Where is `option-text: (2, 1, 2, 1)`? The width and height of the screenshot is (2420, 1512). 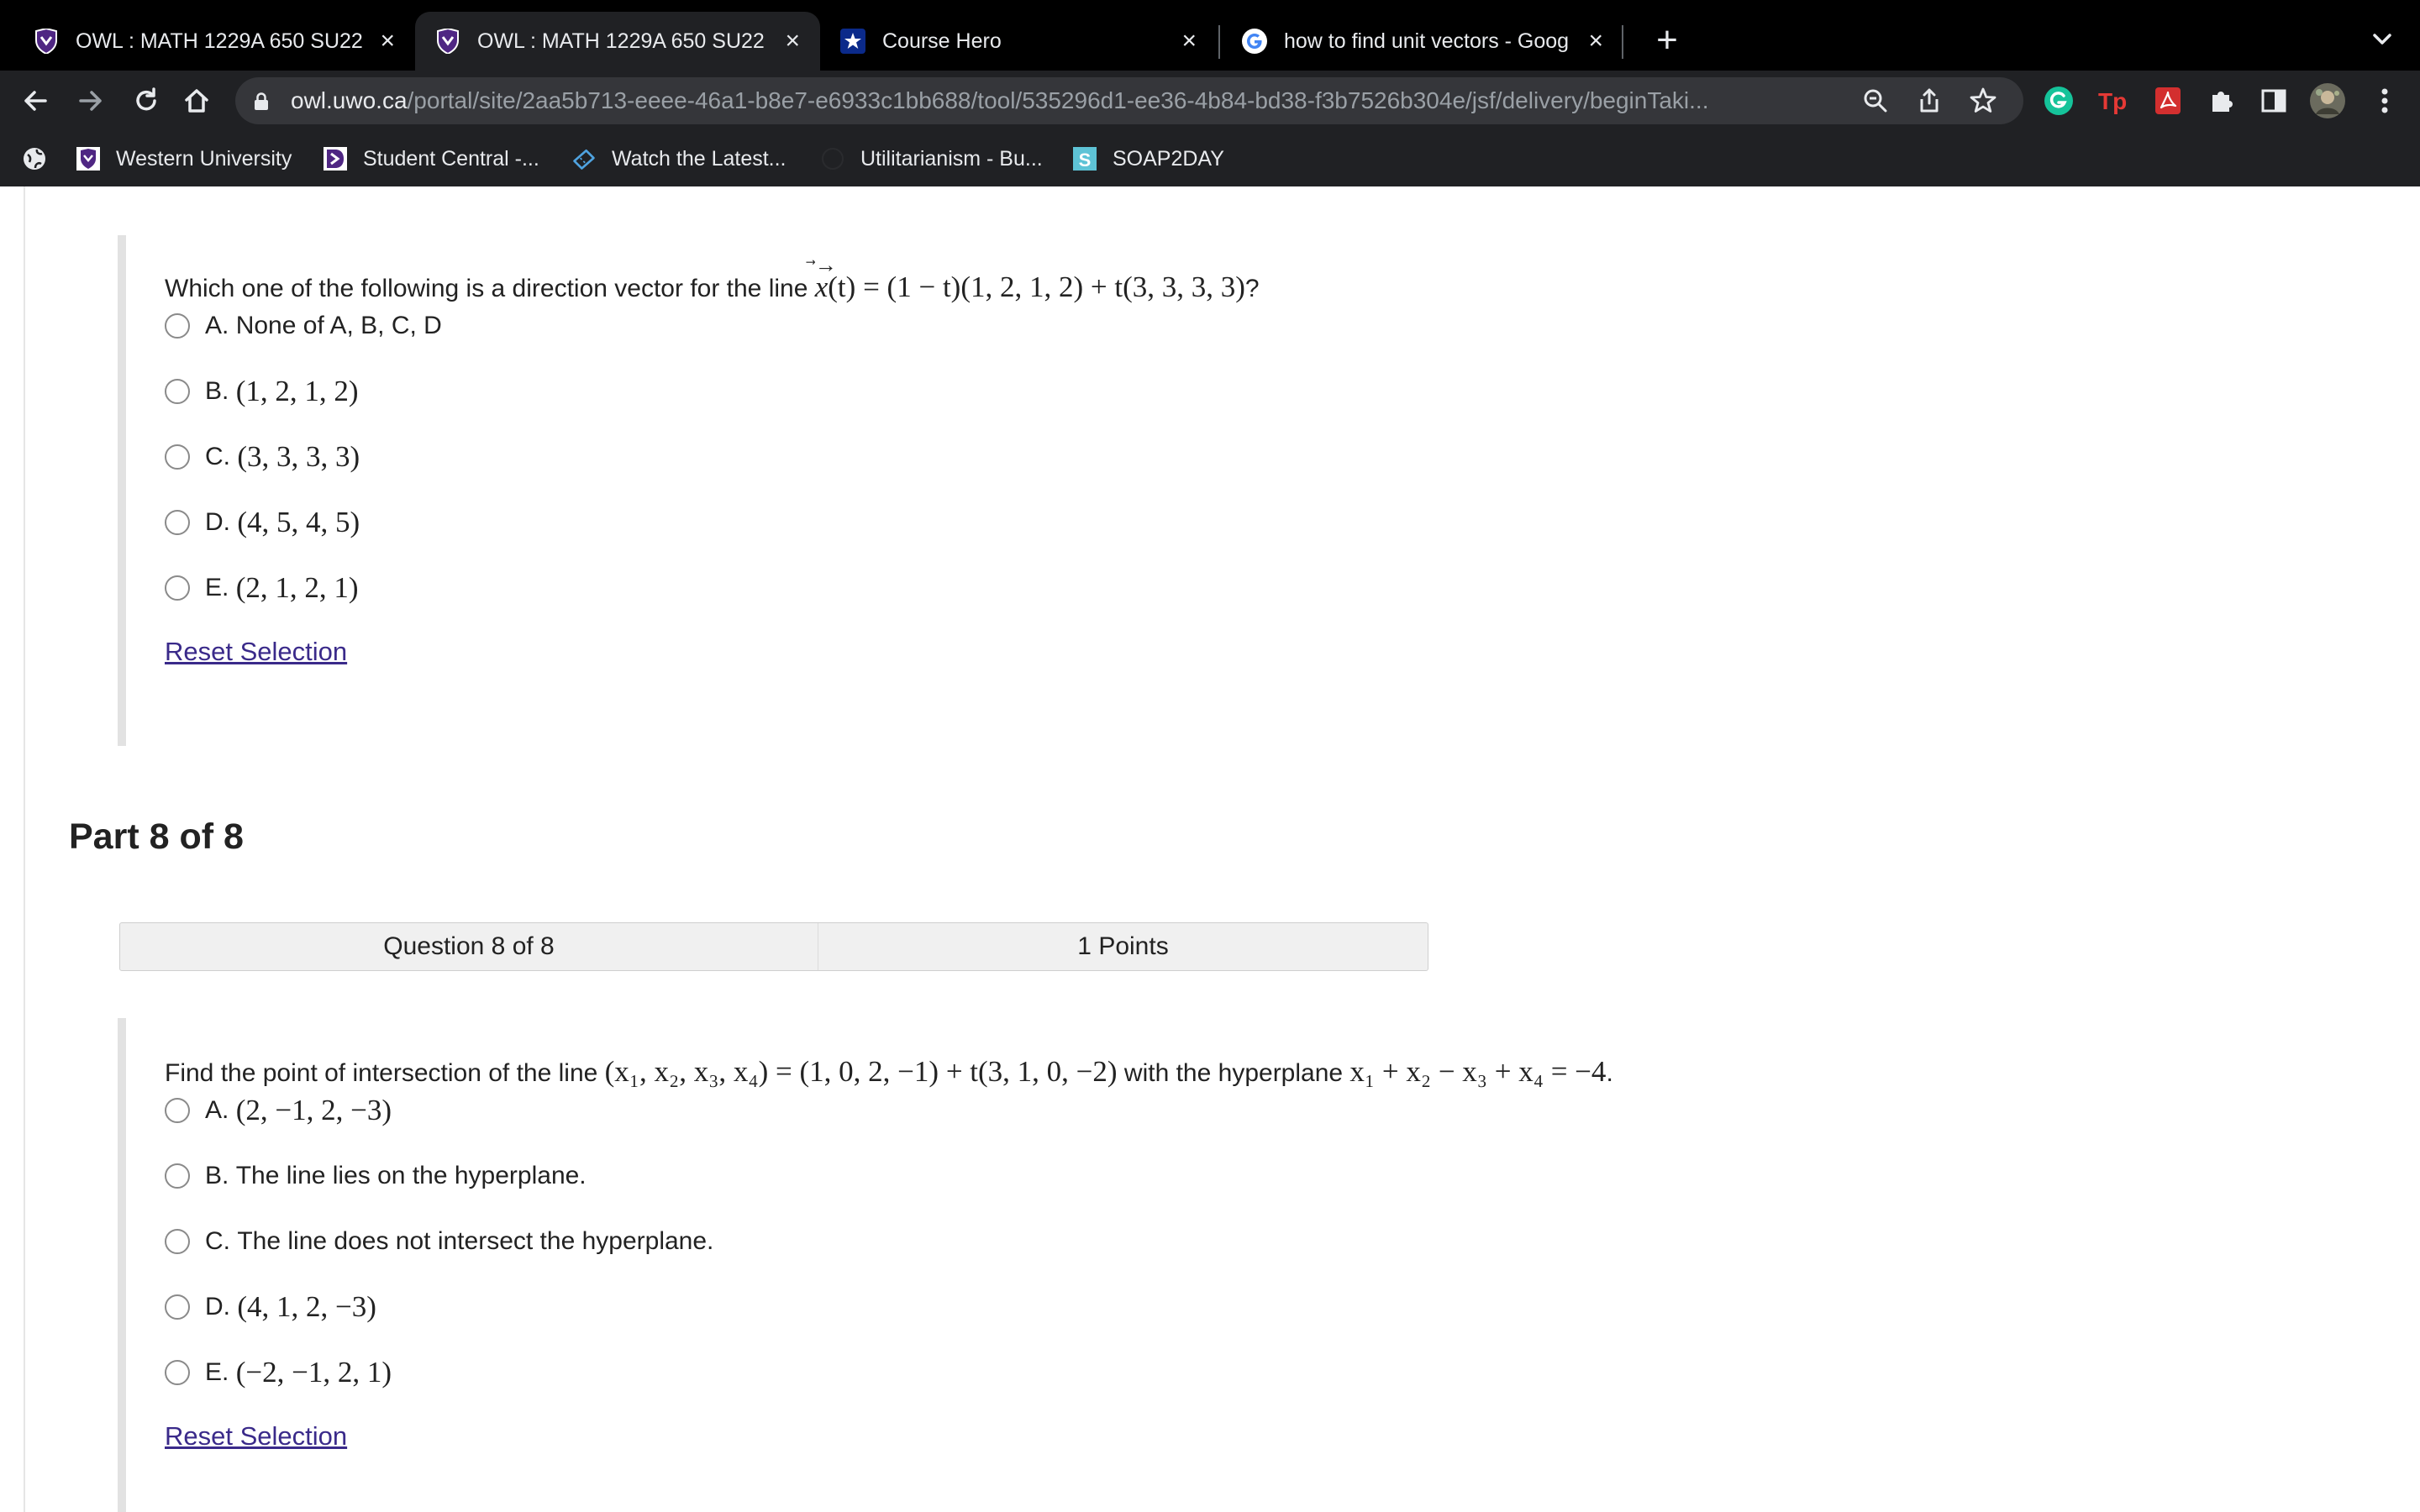
option-text: (2, 1, 2, 1) is located at coordinates (297, 587).